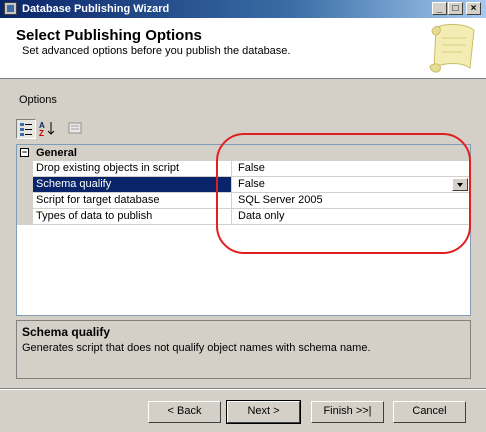 Image resolution: width=486 pixels, height=432 pixels. What do you see at coordinates (243, 9) in the screenshot?
I see `title-bar: Database Publishing Wizard _ □ ×` at bounding box center [243, 9].